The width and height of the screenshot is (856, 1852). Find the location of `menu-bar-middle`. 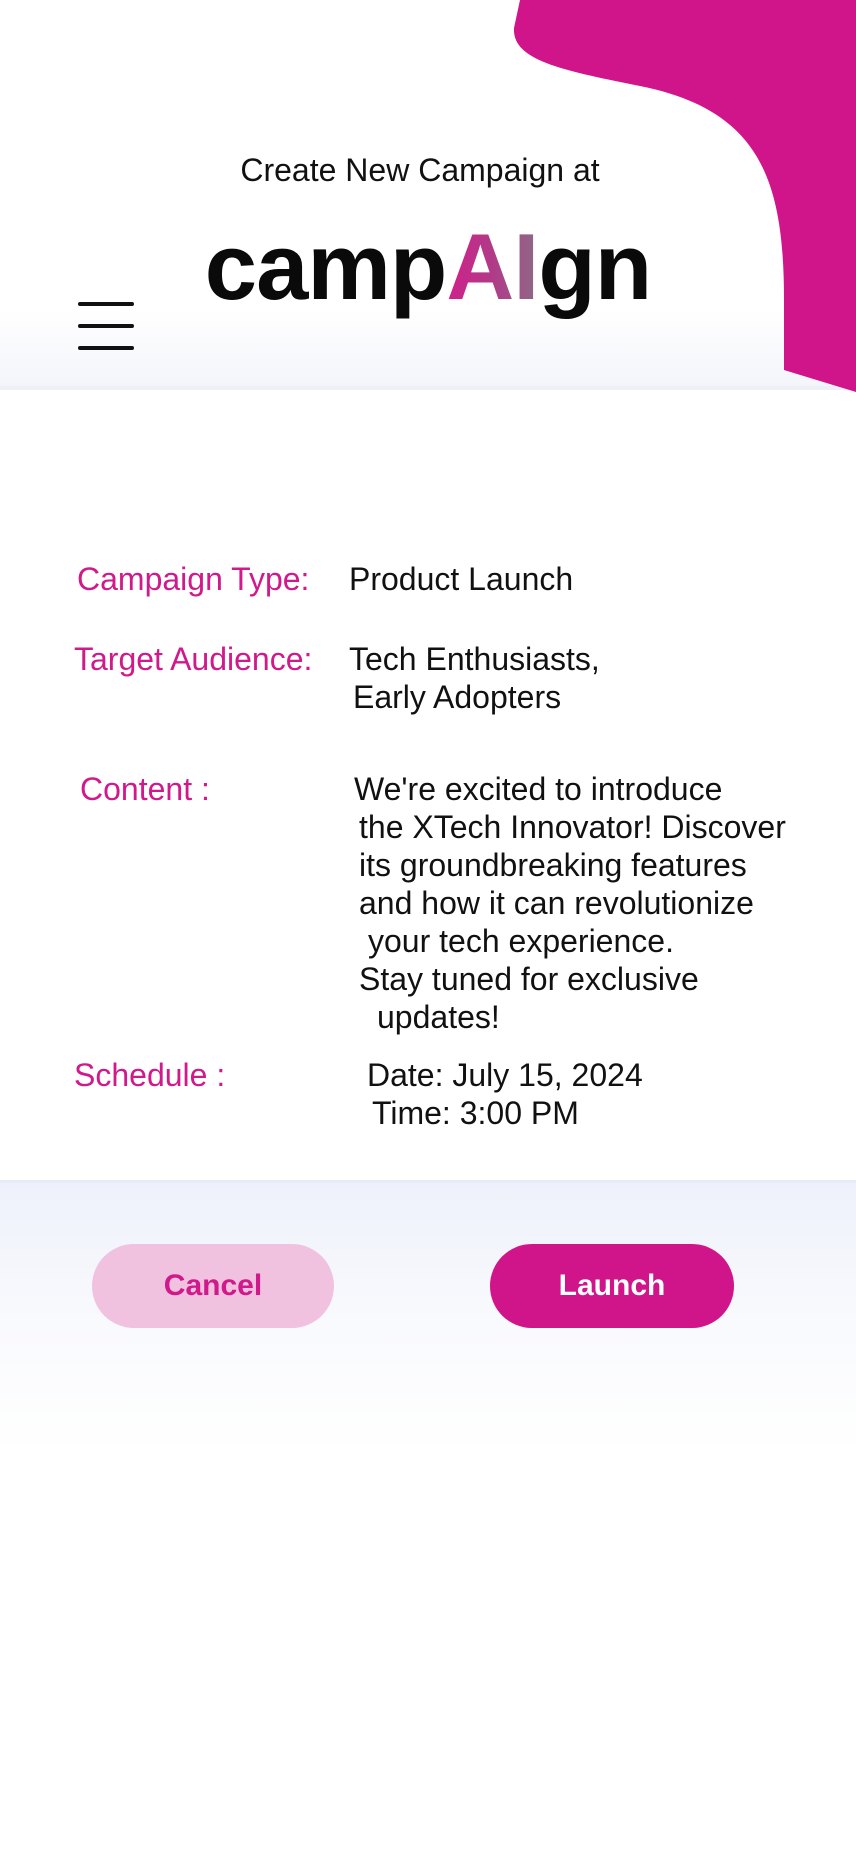

menu-bar-middle is located at coordinates (106, 326).